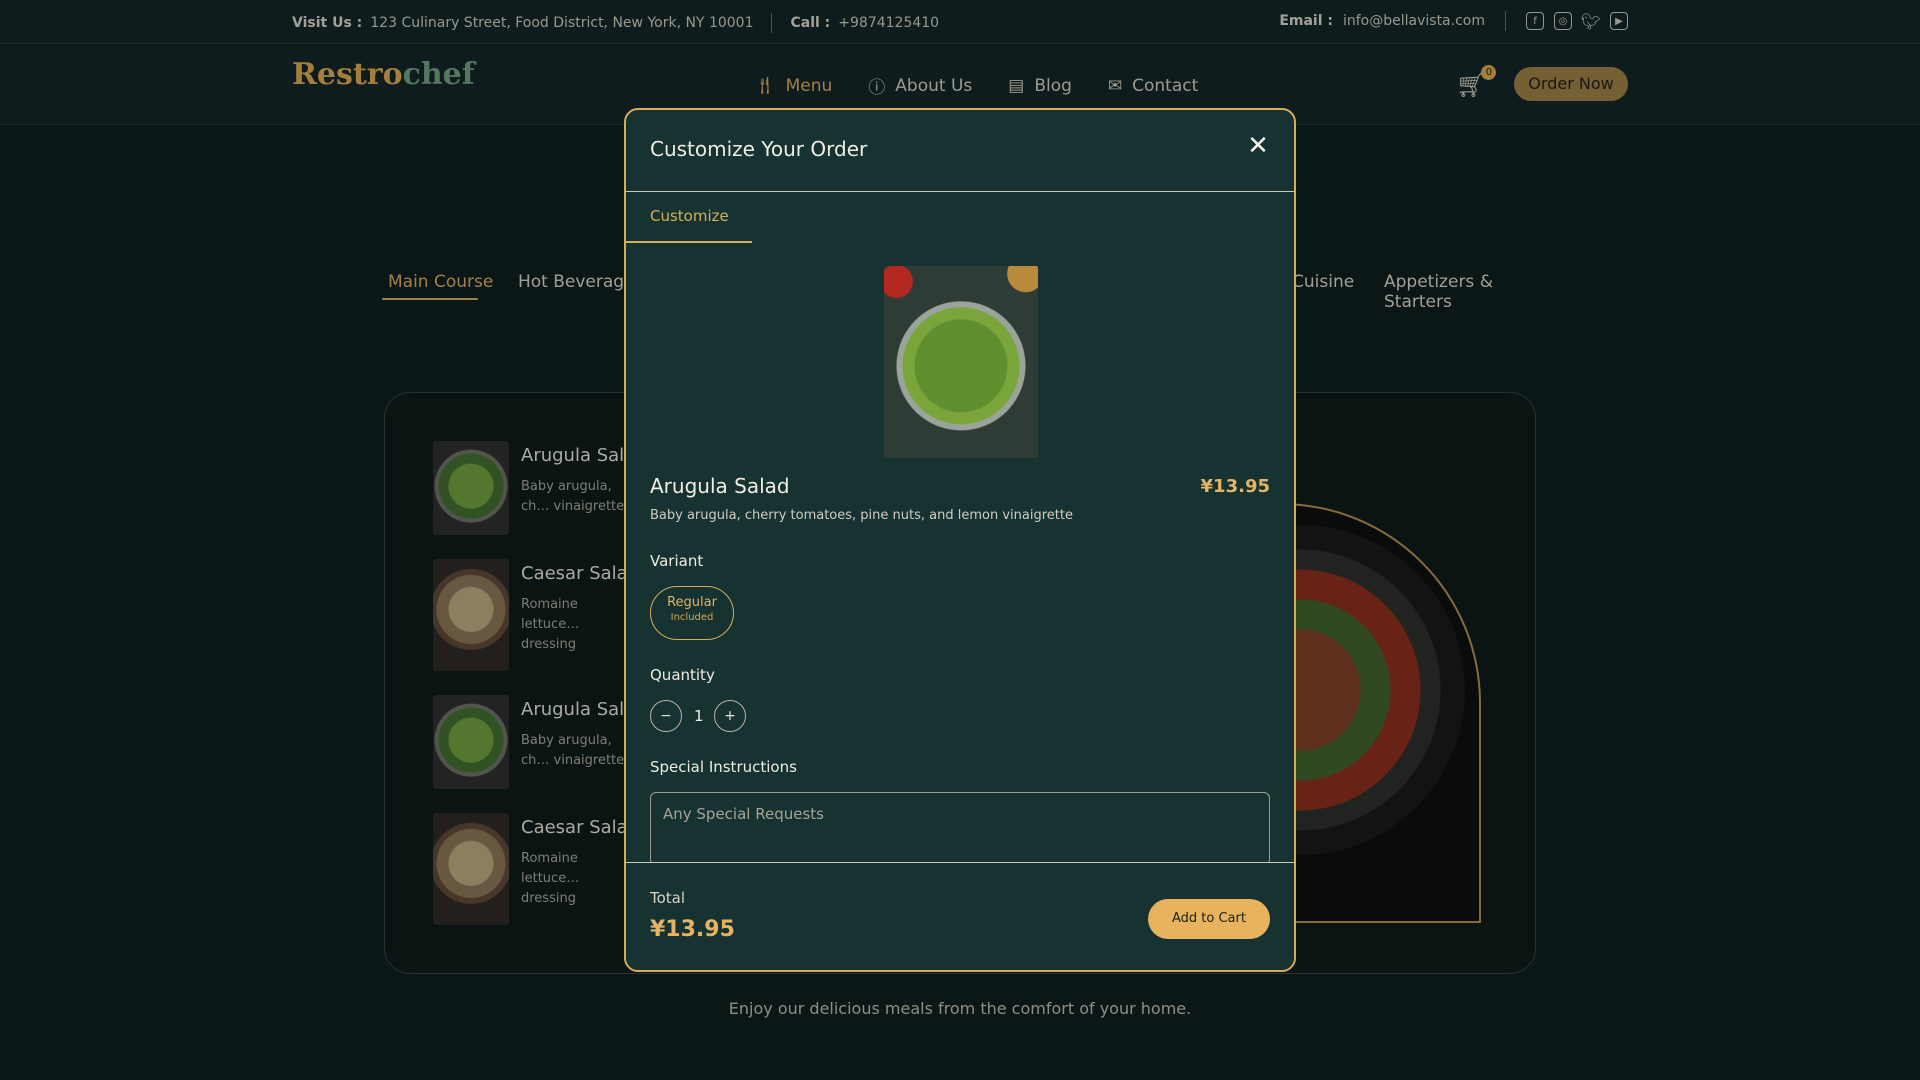 This screenshot has height=1080, width=1920. What do you see at coordinates (1235, 486) in the screenshot?
I see `dish-price: ¥13.95` at bounding box center [1235, 486].